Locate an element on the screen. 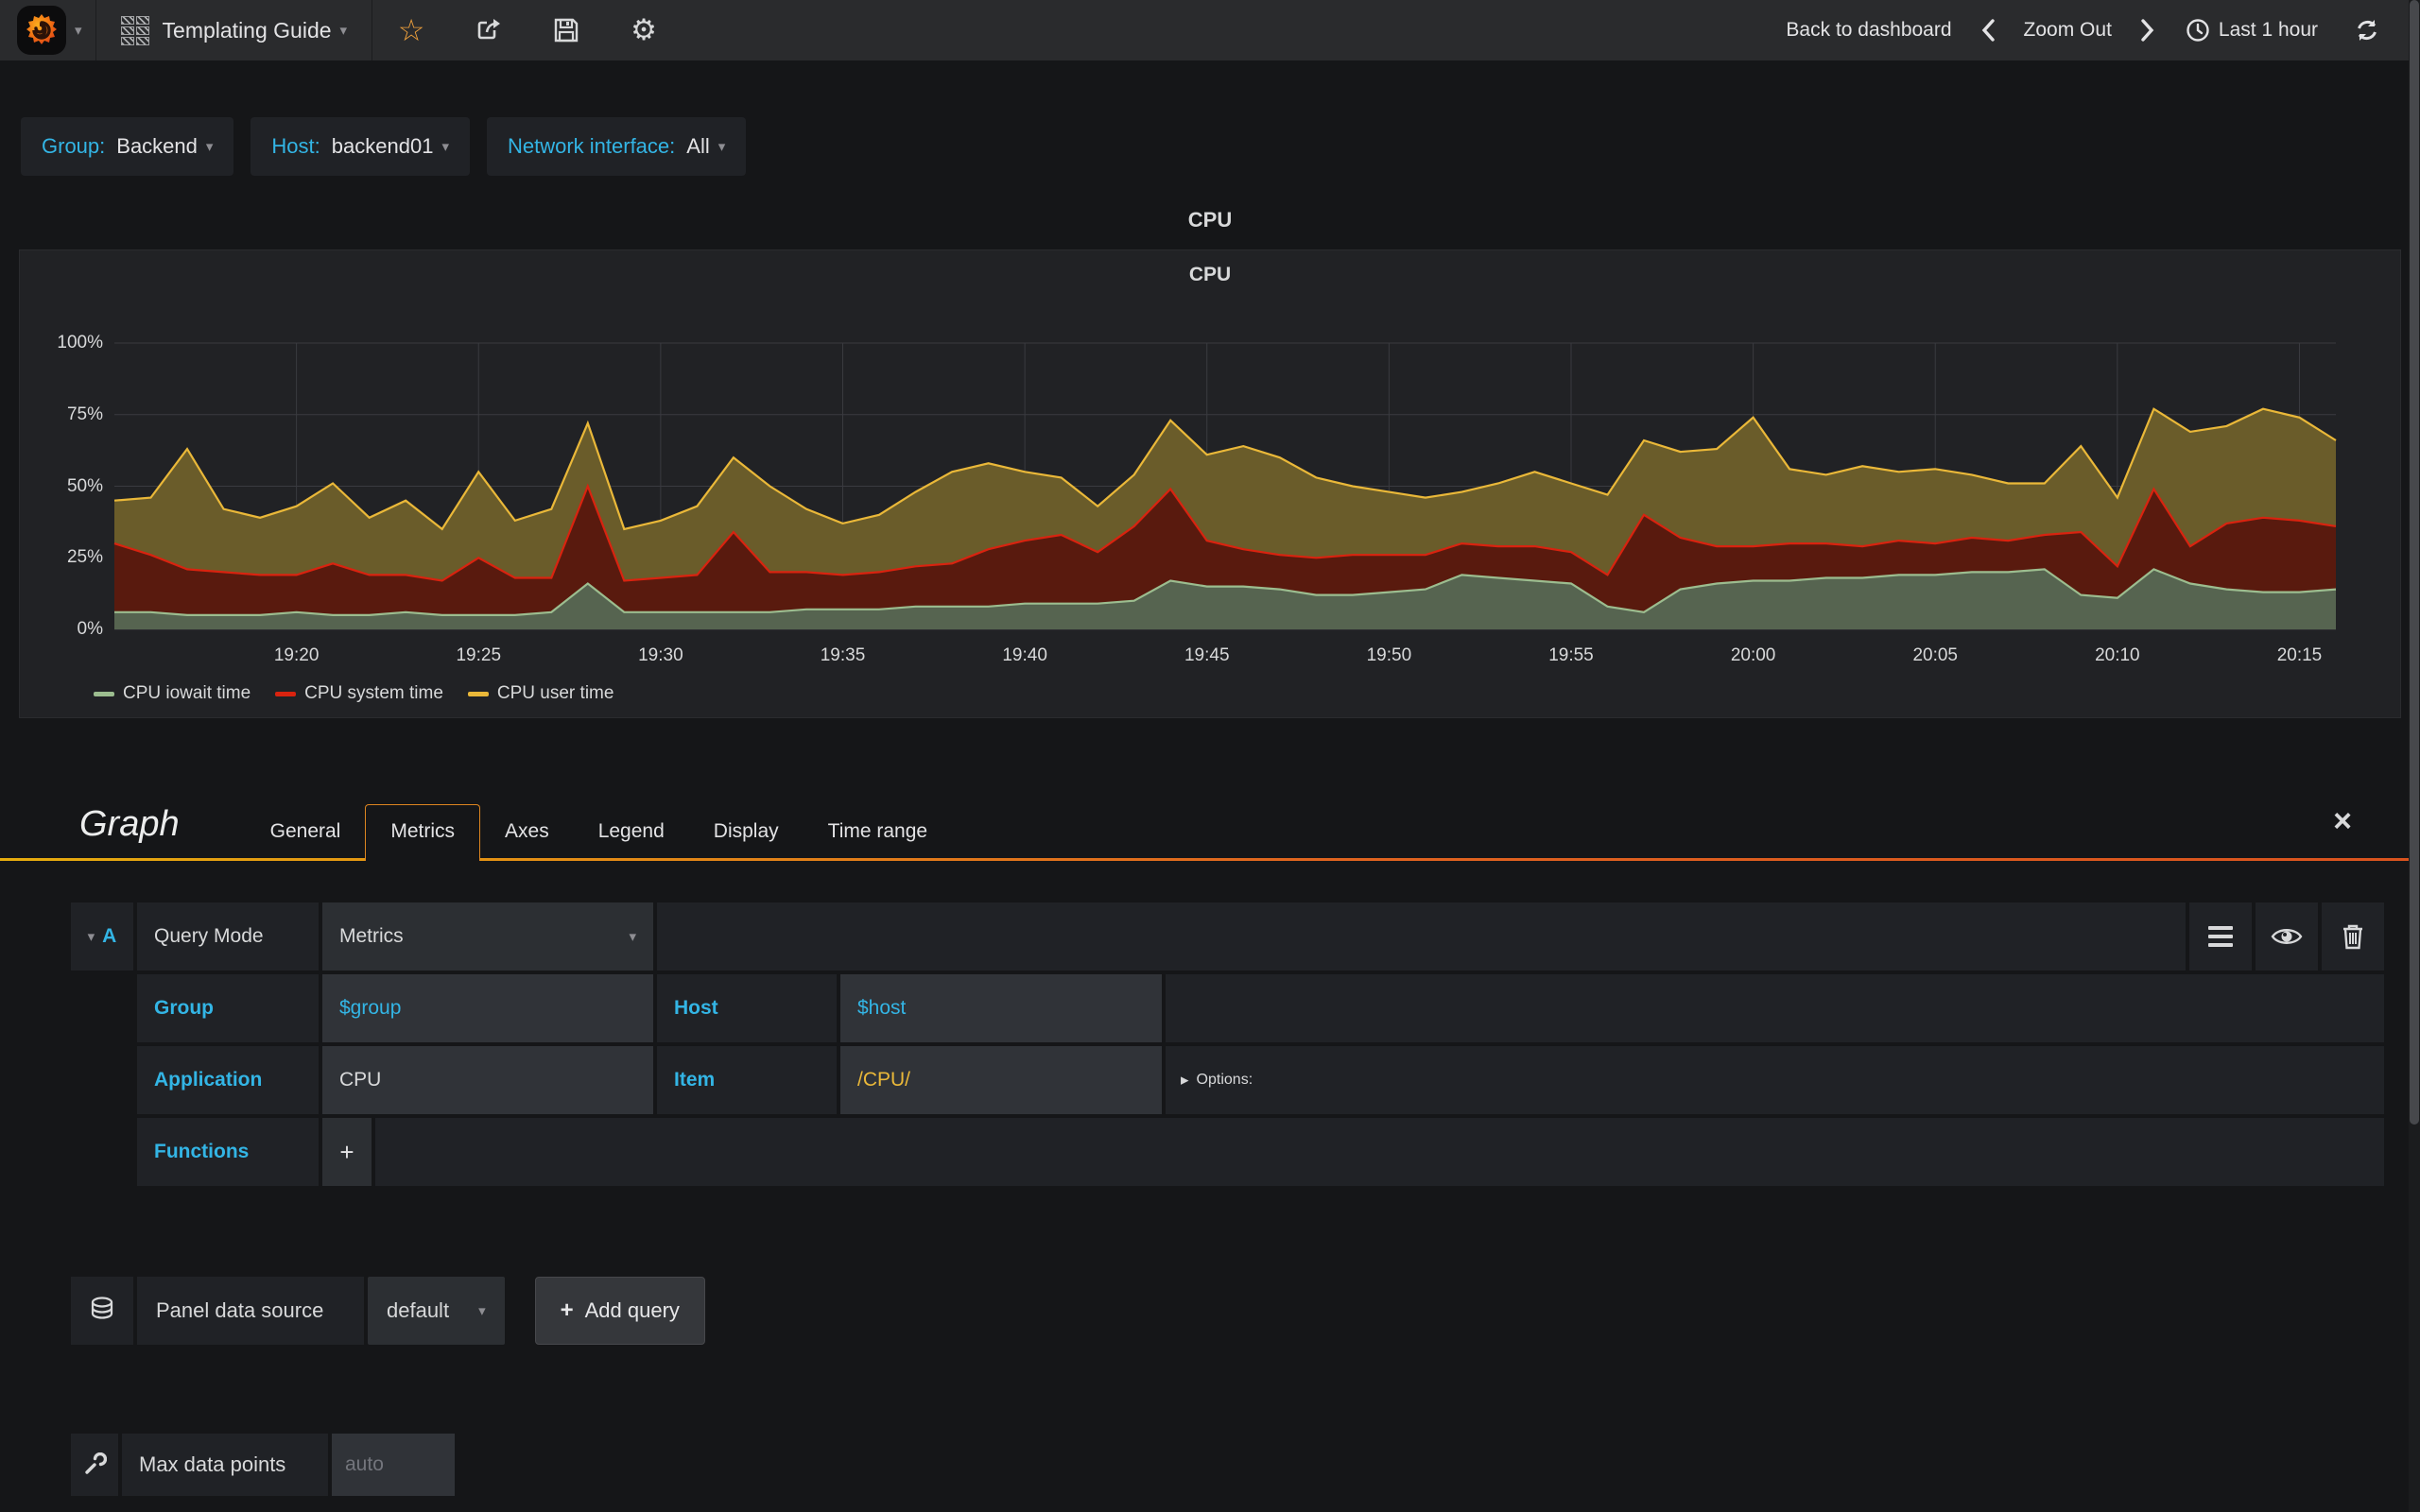 The width and height of the screenshot is (2420, 1512). dashboard-title-menu: Templating Guide ▾ is located at coordinates (234, 30).